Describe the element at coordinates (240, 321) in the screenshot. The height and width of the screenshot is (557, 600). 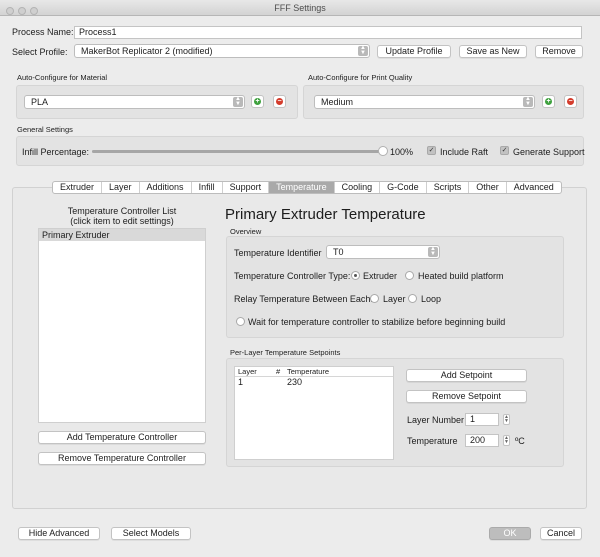
I see `wait-stabilize-checkbox` at that location.